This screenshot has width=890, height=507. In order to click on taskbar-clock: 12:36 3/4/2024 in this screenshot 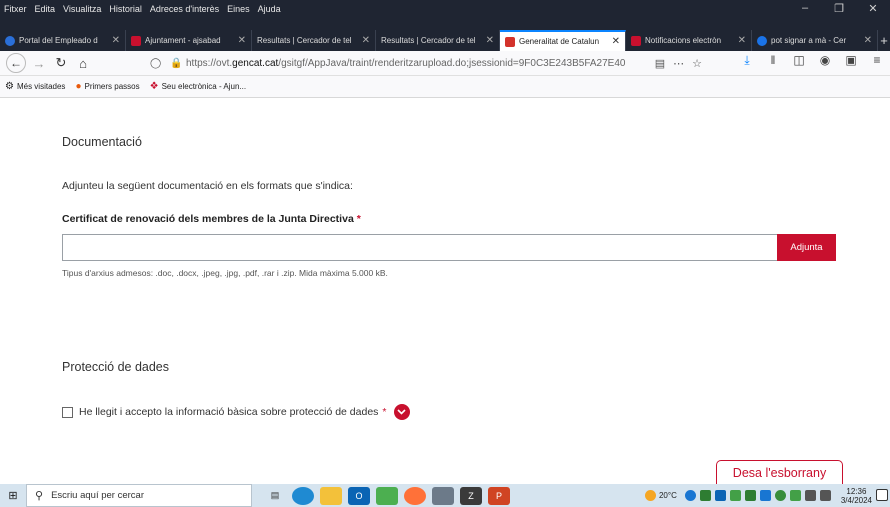, I will do `click(856, 496)`.